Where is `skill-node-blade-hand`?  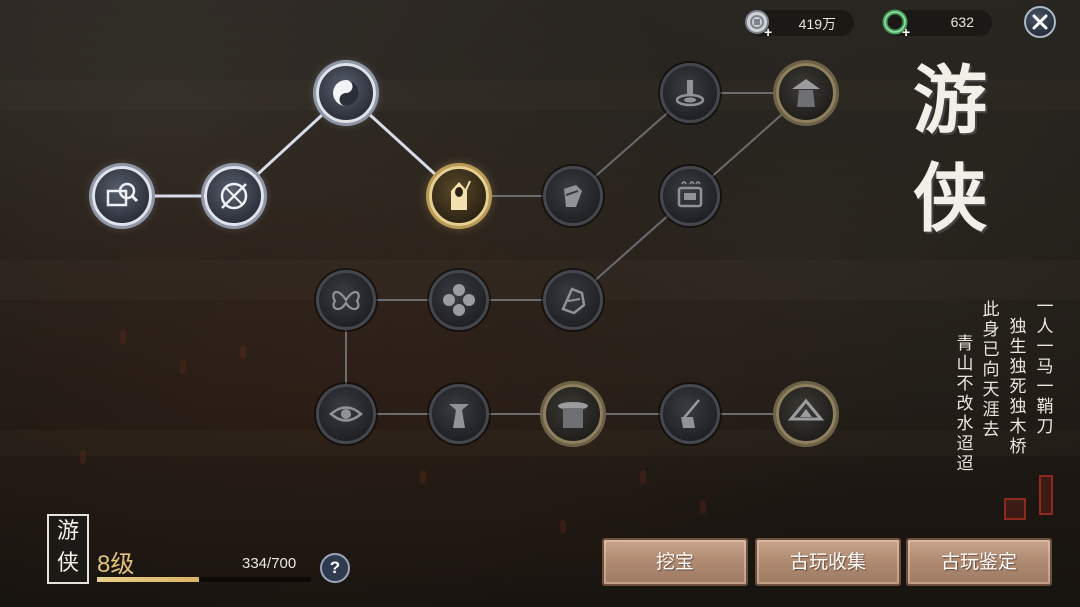
skill-node-blade-hand is located at coordinates (690, 414).